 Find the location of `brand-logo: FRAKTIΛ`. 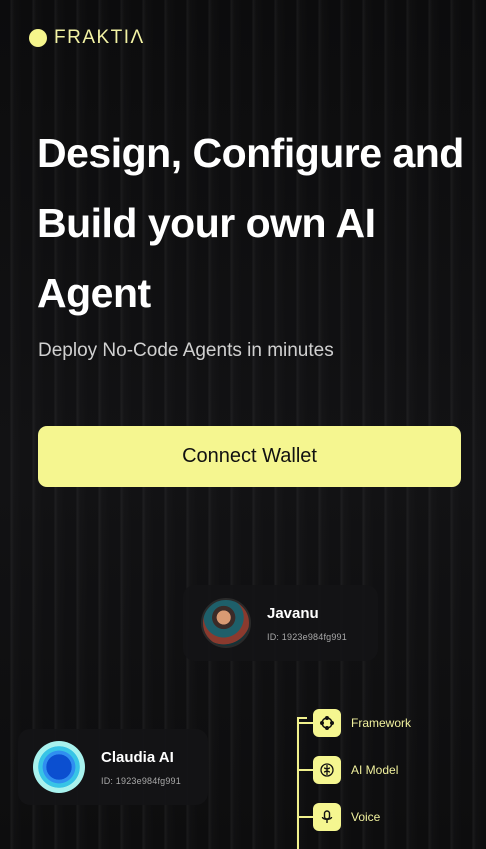

brand-logo: FRAKTIΛ is located at coordinates (87, 38).